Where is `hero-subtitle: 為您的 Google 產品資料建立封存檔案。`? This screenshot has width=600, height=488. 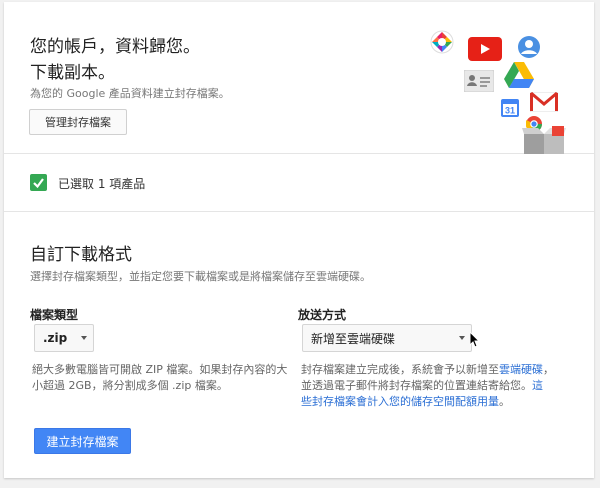 hero-subtitle: 為您的 Google 產品資料建立封存檔案。 is located at coordinates (130, 93).